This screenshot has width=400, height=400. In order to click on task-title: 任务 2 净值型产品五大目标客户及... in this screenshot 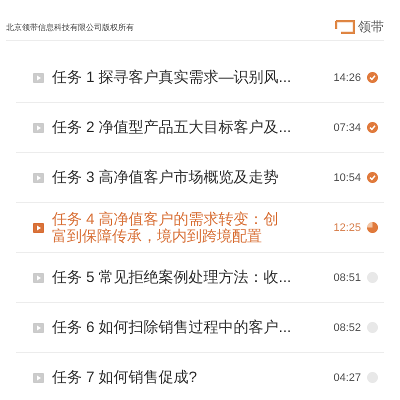, I will do `click(172, 128)`.